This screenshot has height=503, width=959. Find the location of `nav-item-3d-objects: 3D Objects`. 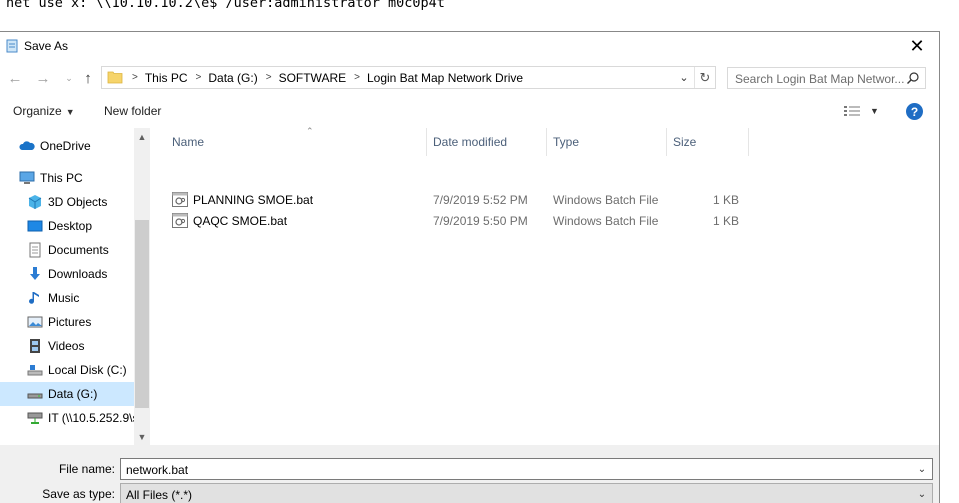

nav-item-3d-objects: 3D Objects is located at coordinates (67, 202).